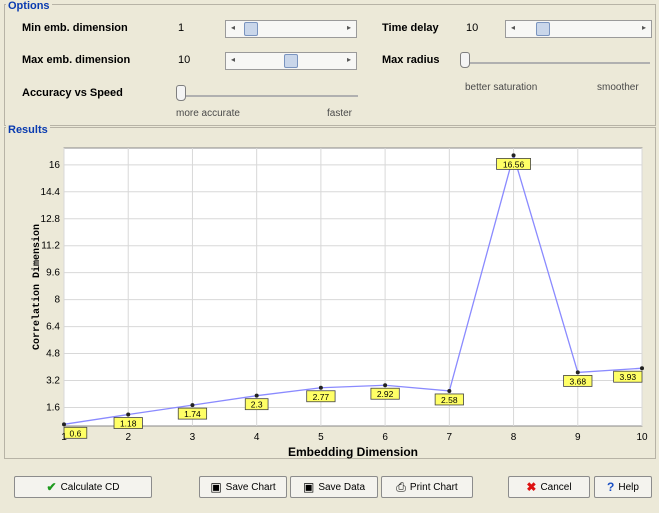 The height and width of the screenshot is (513, 659). Describe the element at coordinates (53, 273) in the screenshot. I see `y-tick-label: 9.6` at that location.